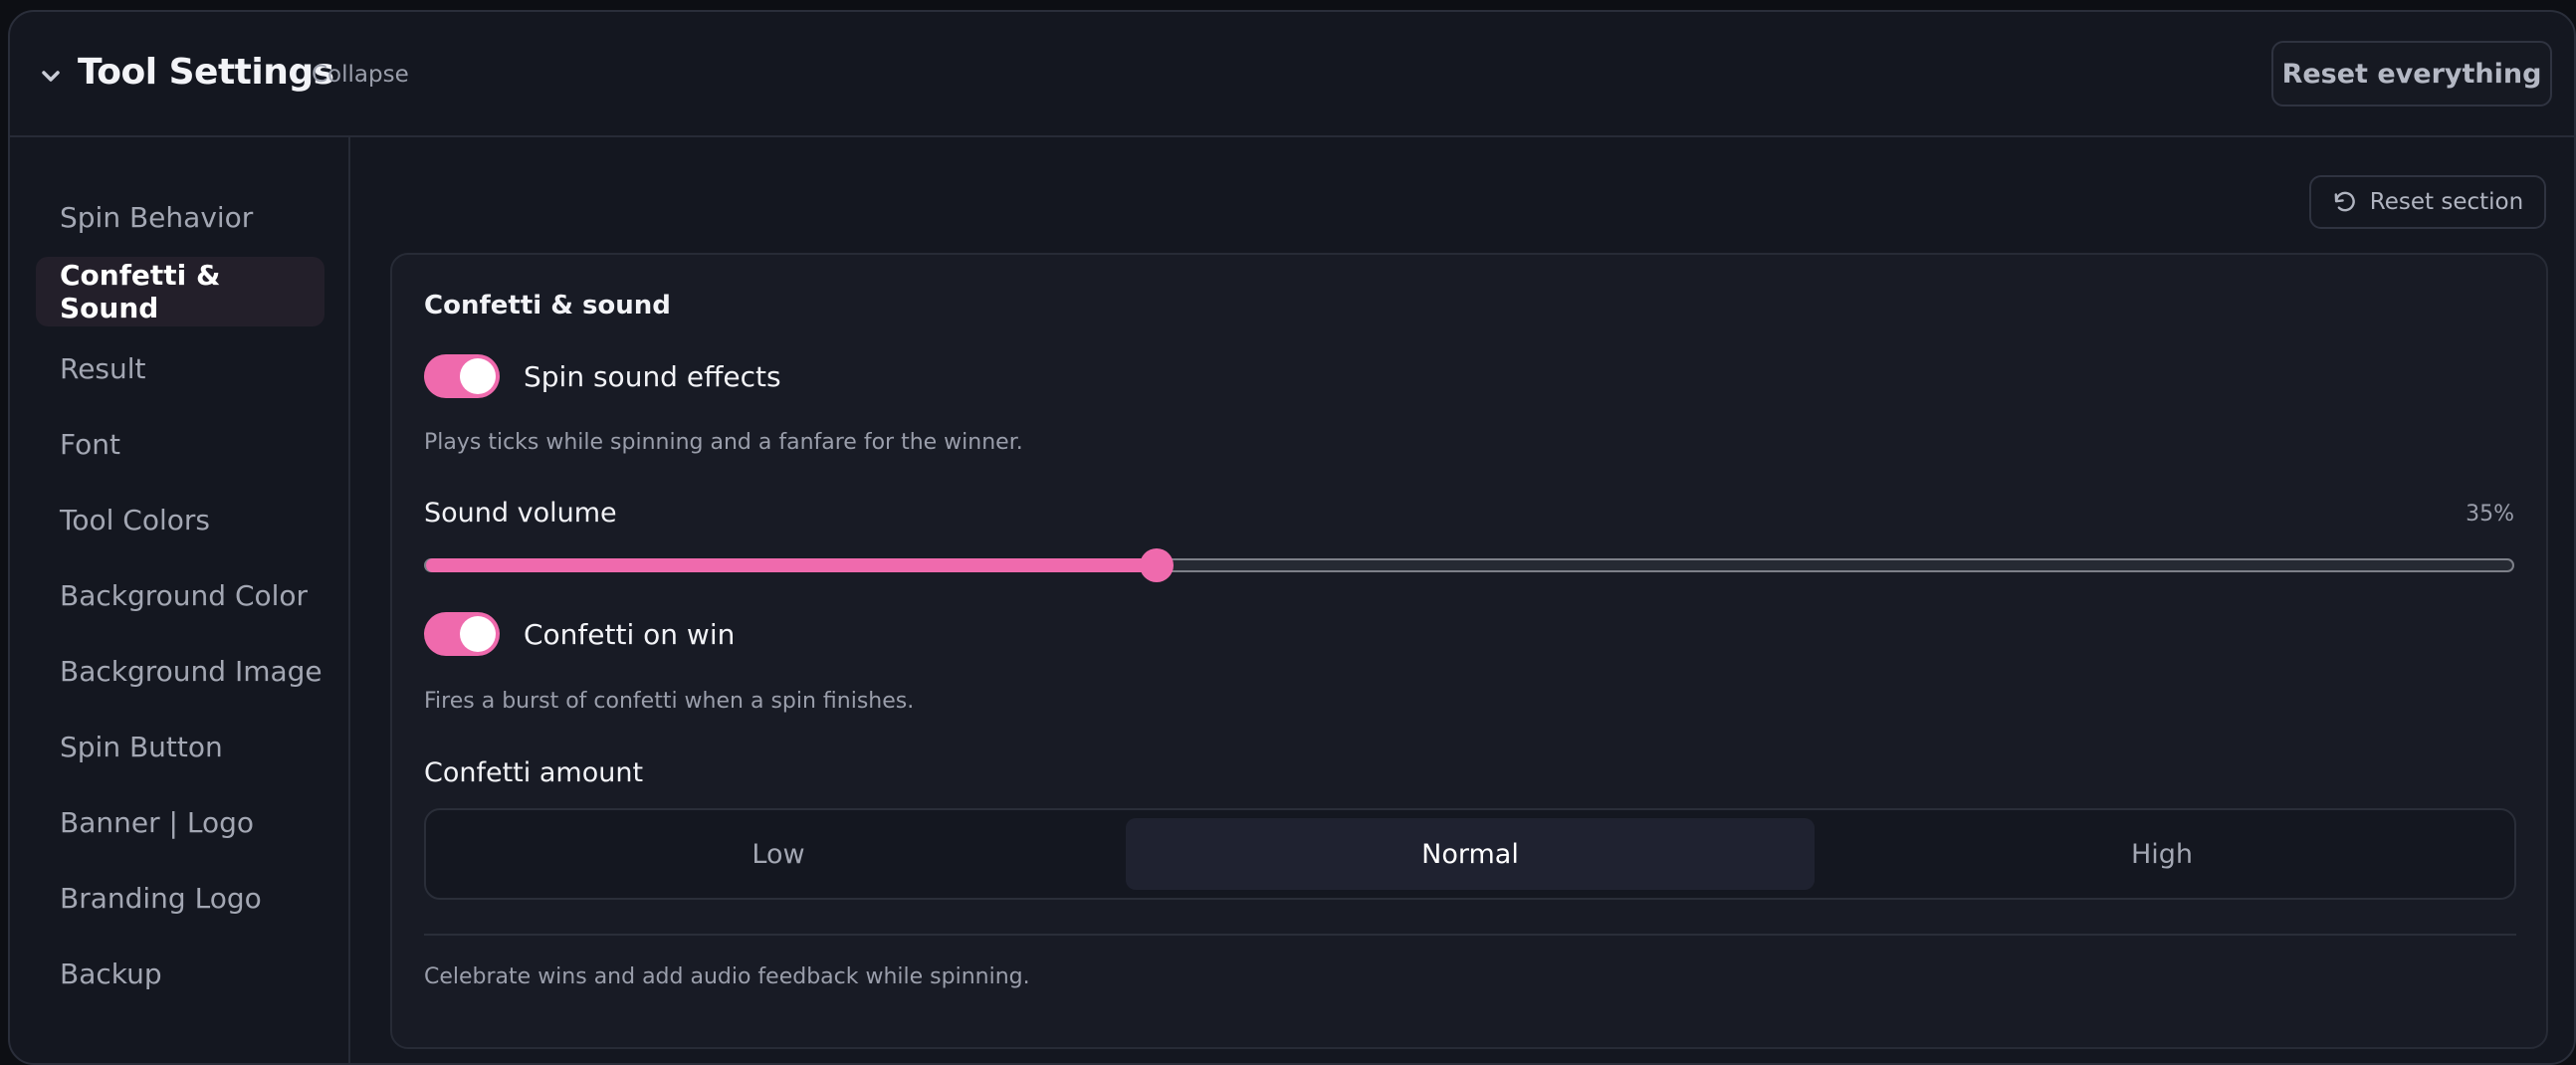 The image size is (2576, 1065). I want to click on rotate-ccw-icon, so click(2344, 202).